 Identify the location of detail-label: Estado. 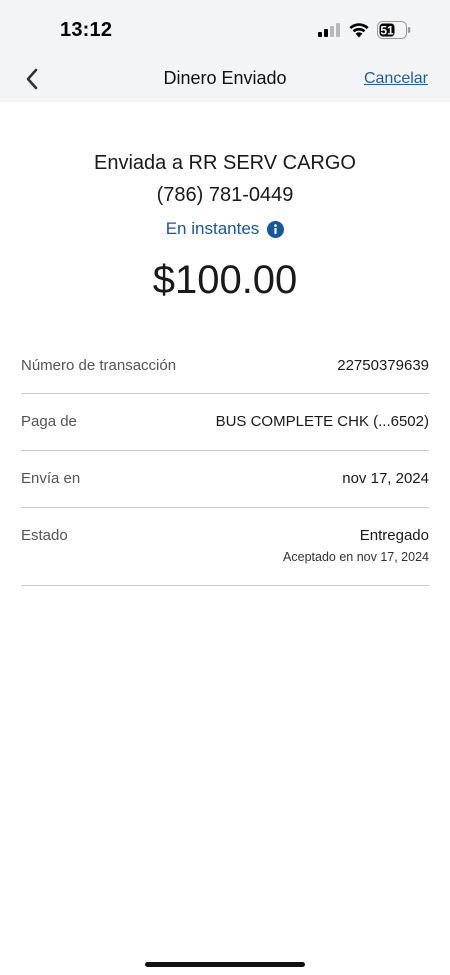
(44, 535).